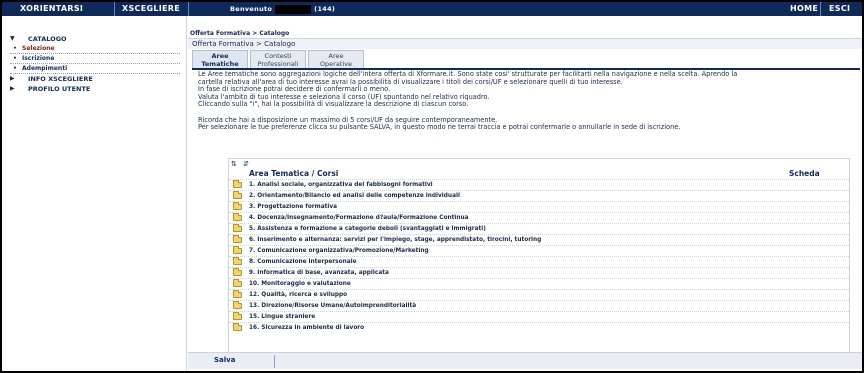 This screenshot has width=864, height=373. I want to click on expand-icon: ⇵, so click(246, 164).